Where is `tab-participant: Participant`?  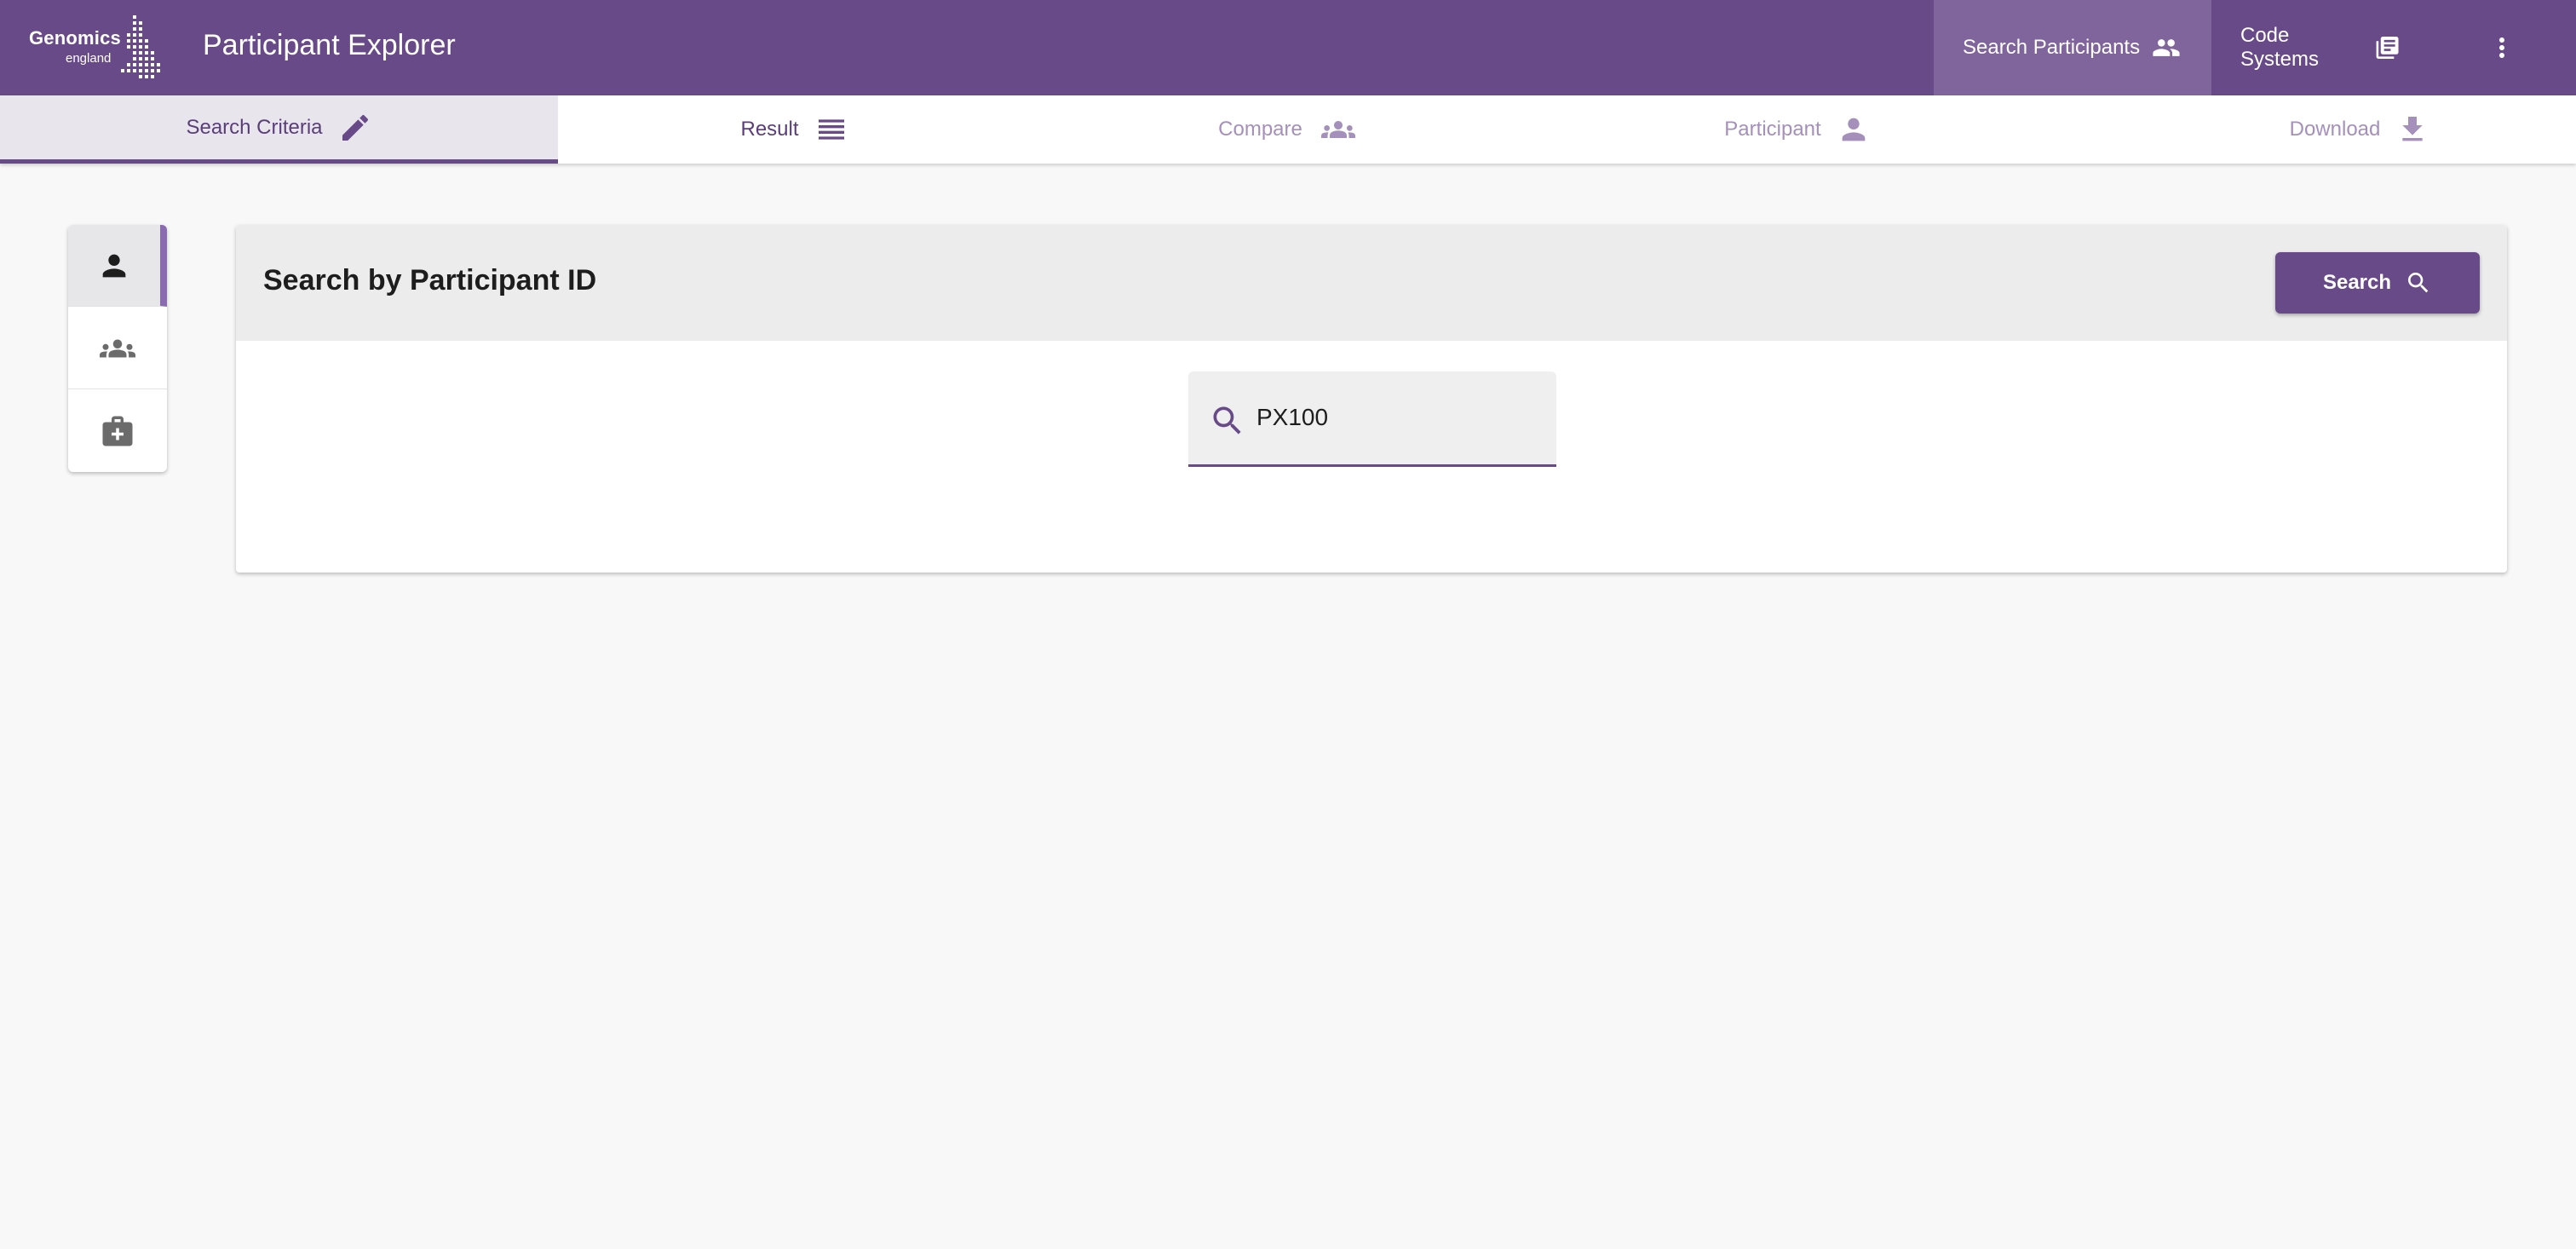
tab-participant: Participant is located at coordinates (1797, 129).